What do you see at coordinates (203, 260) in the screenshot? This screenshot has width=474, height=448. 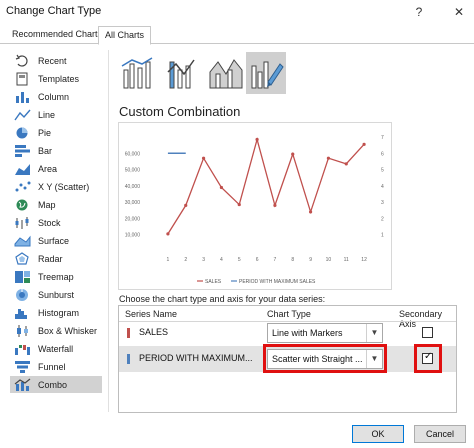 I see `x-tick-label: 3` at bounding box center [203, 260].